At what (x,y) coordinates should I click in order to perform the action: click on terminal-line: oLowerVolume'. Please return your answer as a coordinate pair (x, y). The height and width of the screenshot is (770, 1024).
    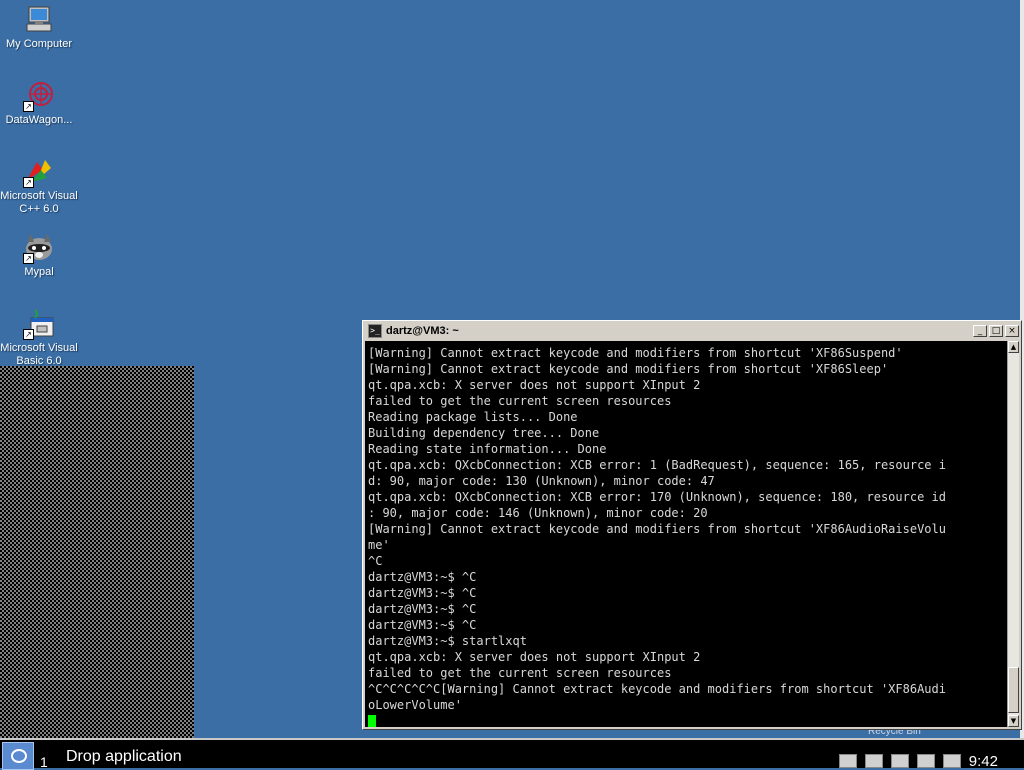
    Looking at the image, I should click on (415, 705).